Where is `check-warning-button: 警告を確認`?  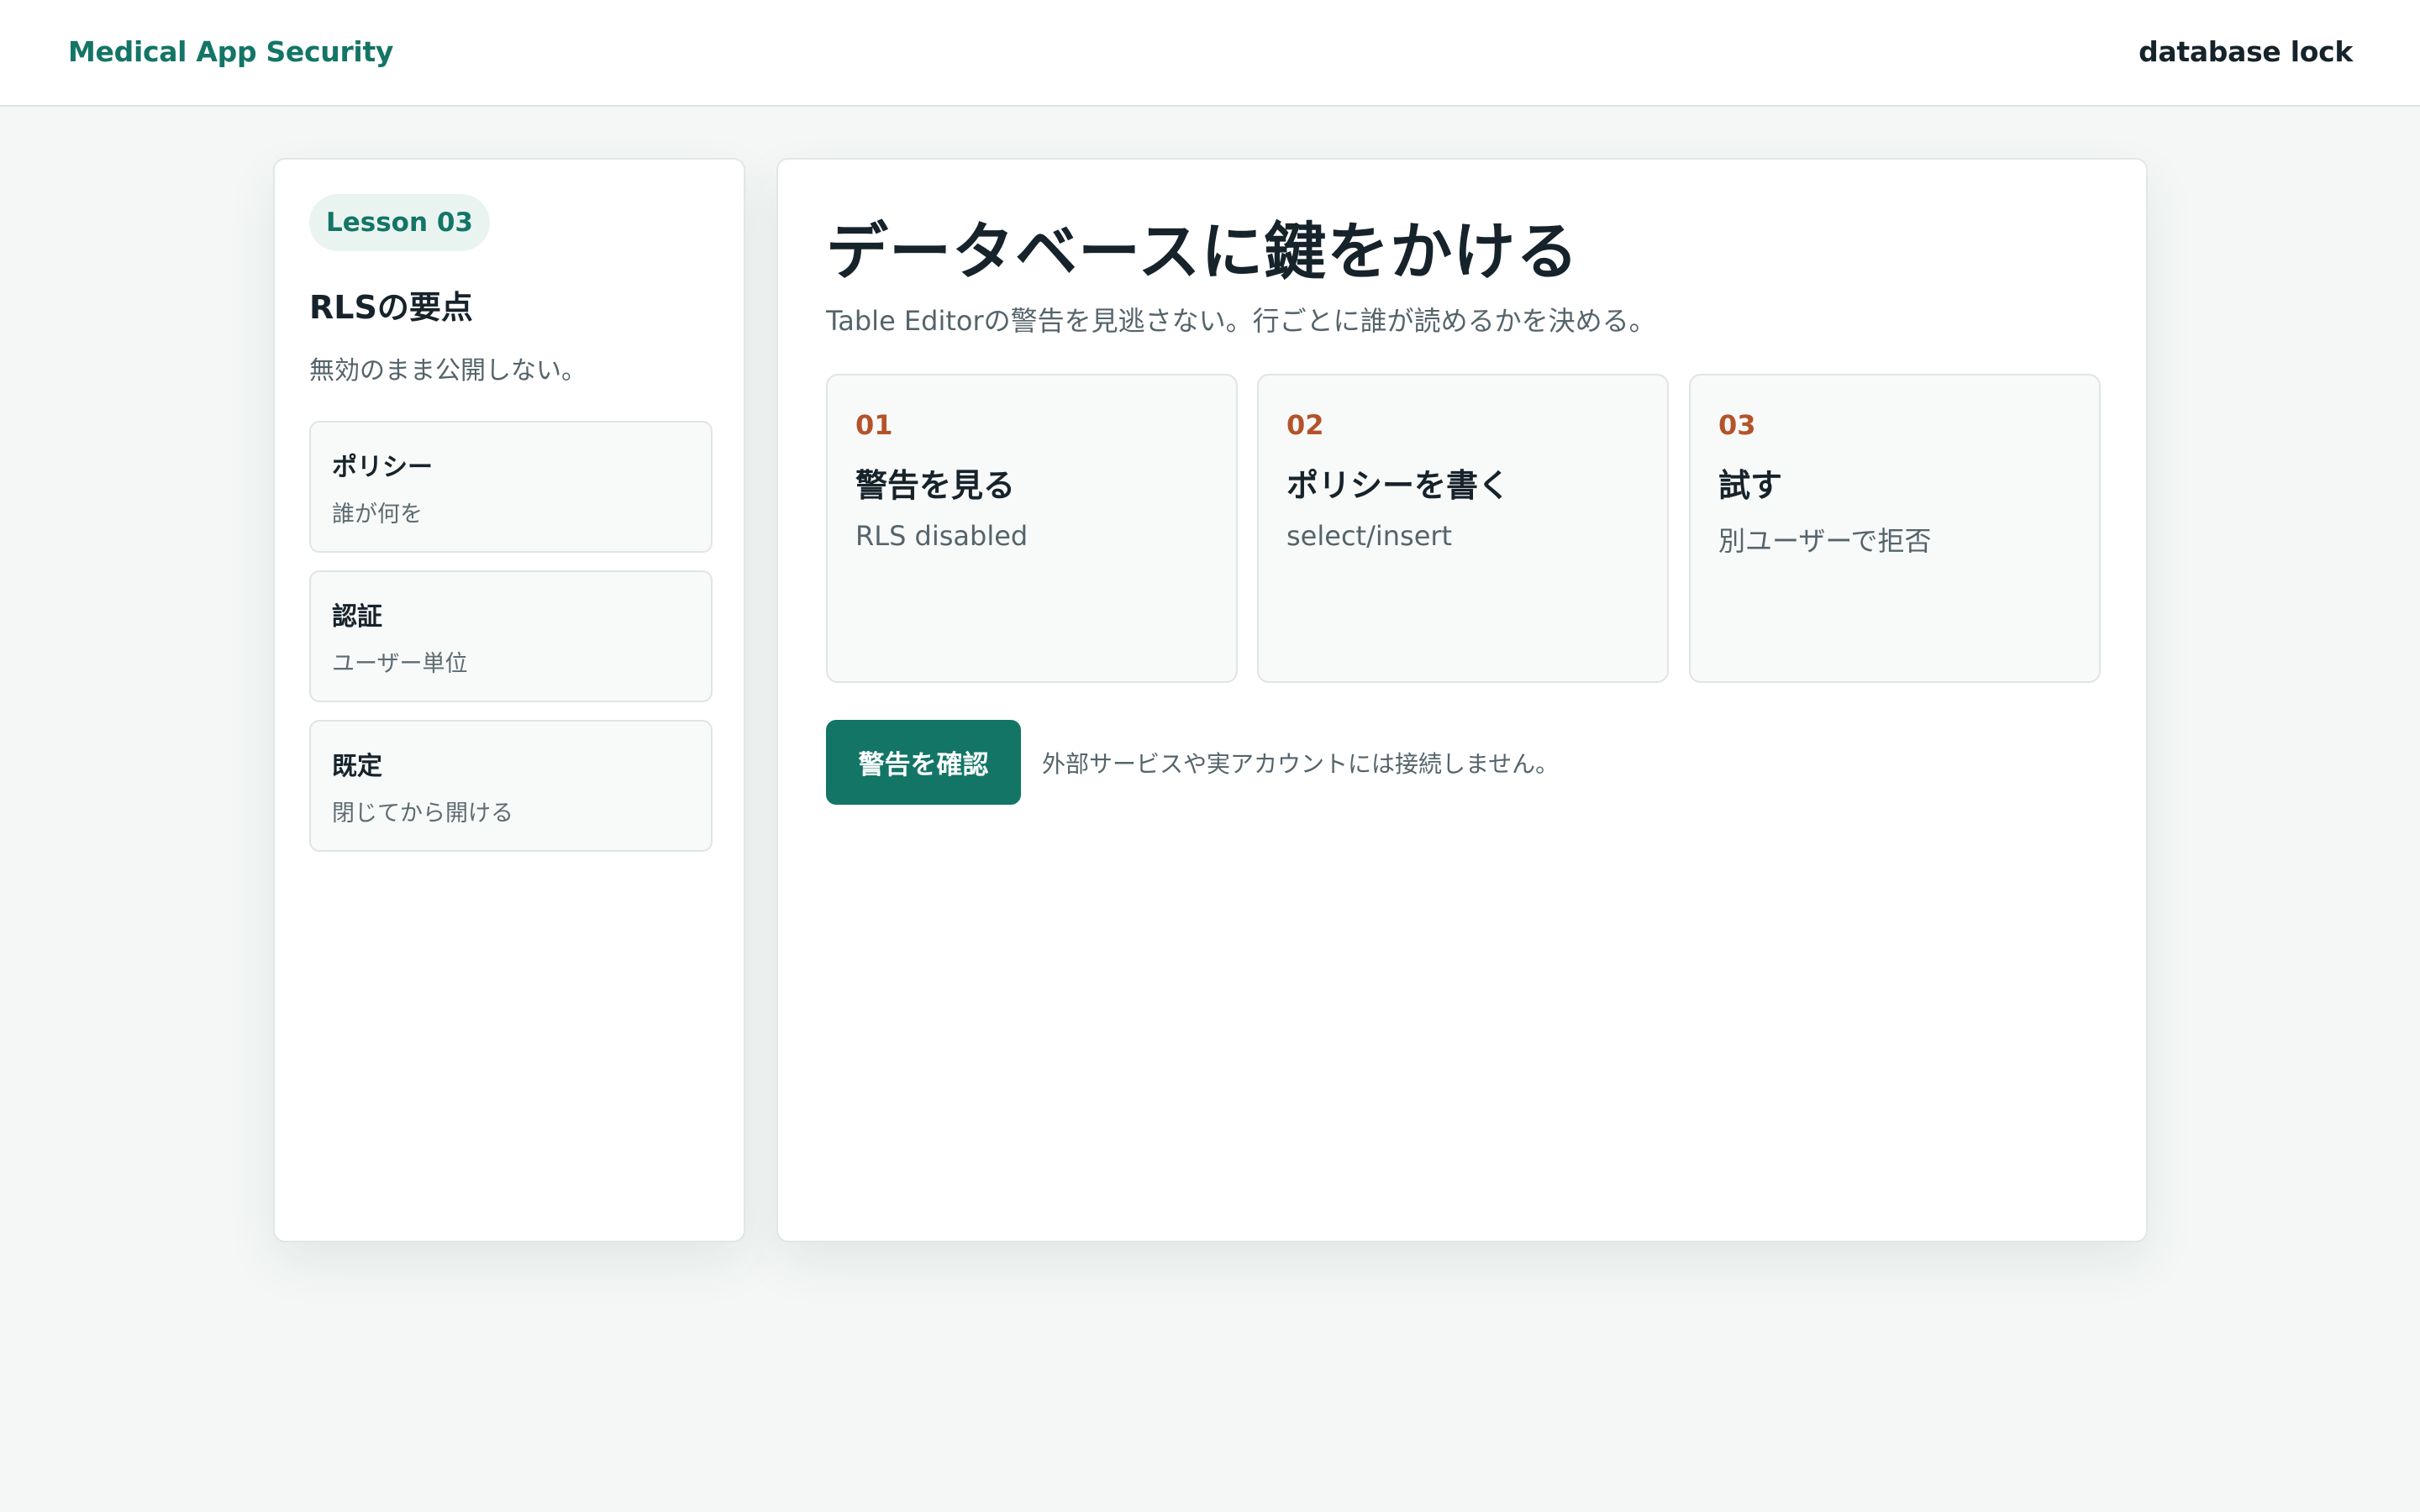
check-warning-button: 警告を確認 is located at coordinates (924, 762).